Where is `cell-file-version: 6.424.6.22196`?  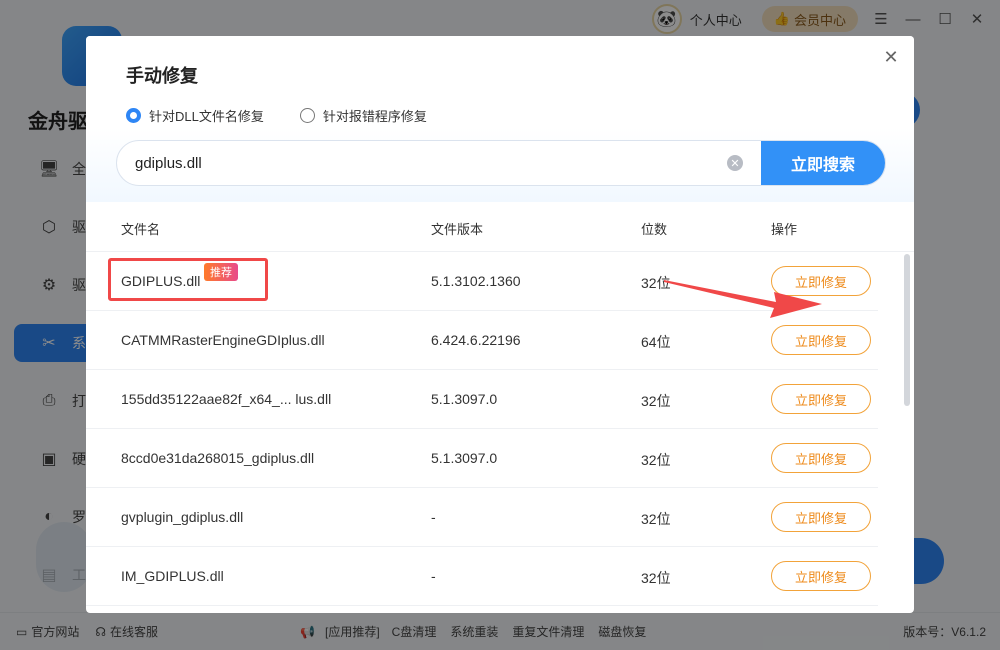
cell-file-version: 6.424.6.22196 is located at coordinates (476, 340).